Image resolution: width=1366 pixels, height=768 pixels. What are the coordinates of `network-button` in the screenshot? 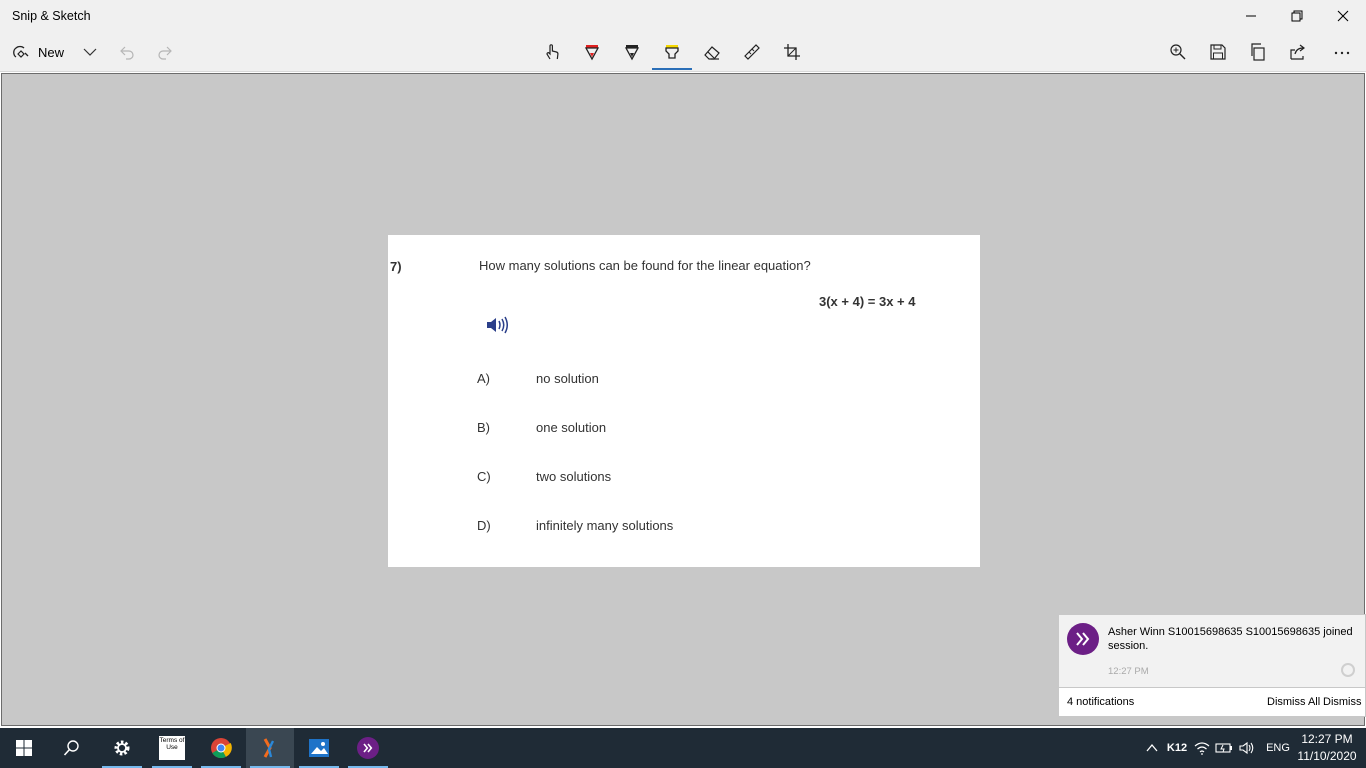 It's located at (1202, 748).